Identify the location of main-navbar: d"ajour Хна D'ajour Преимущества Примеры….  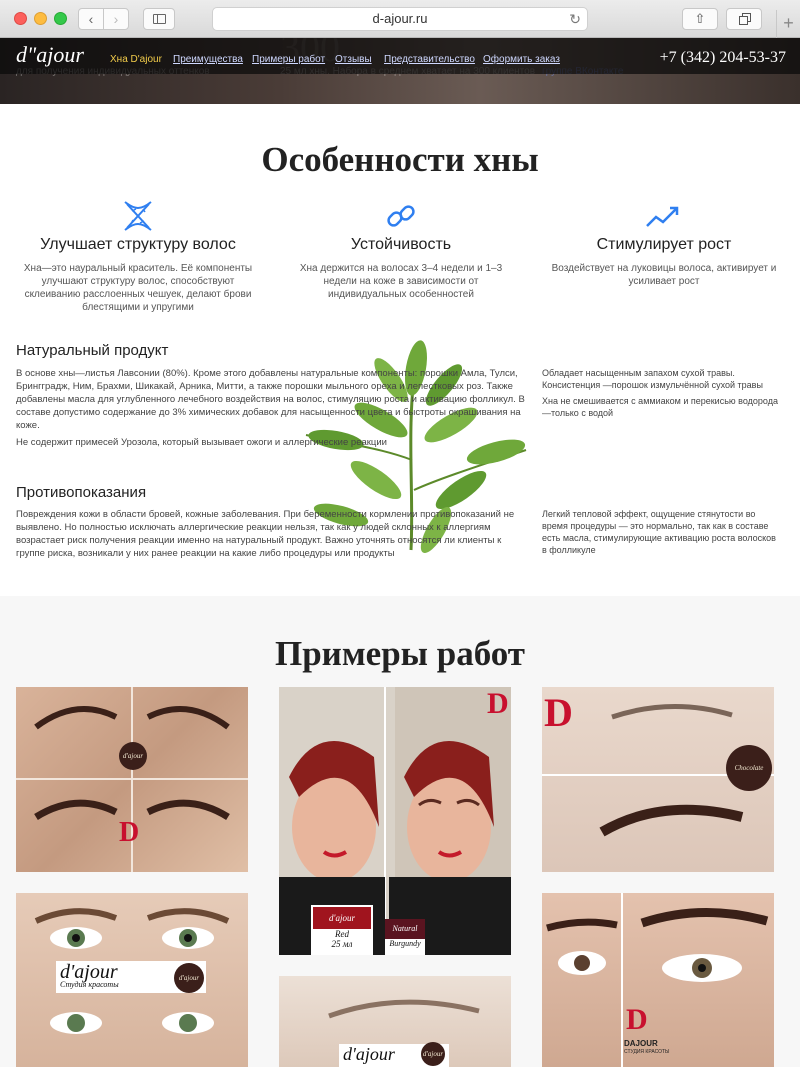
(400, 56).